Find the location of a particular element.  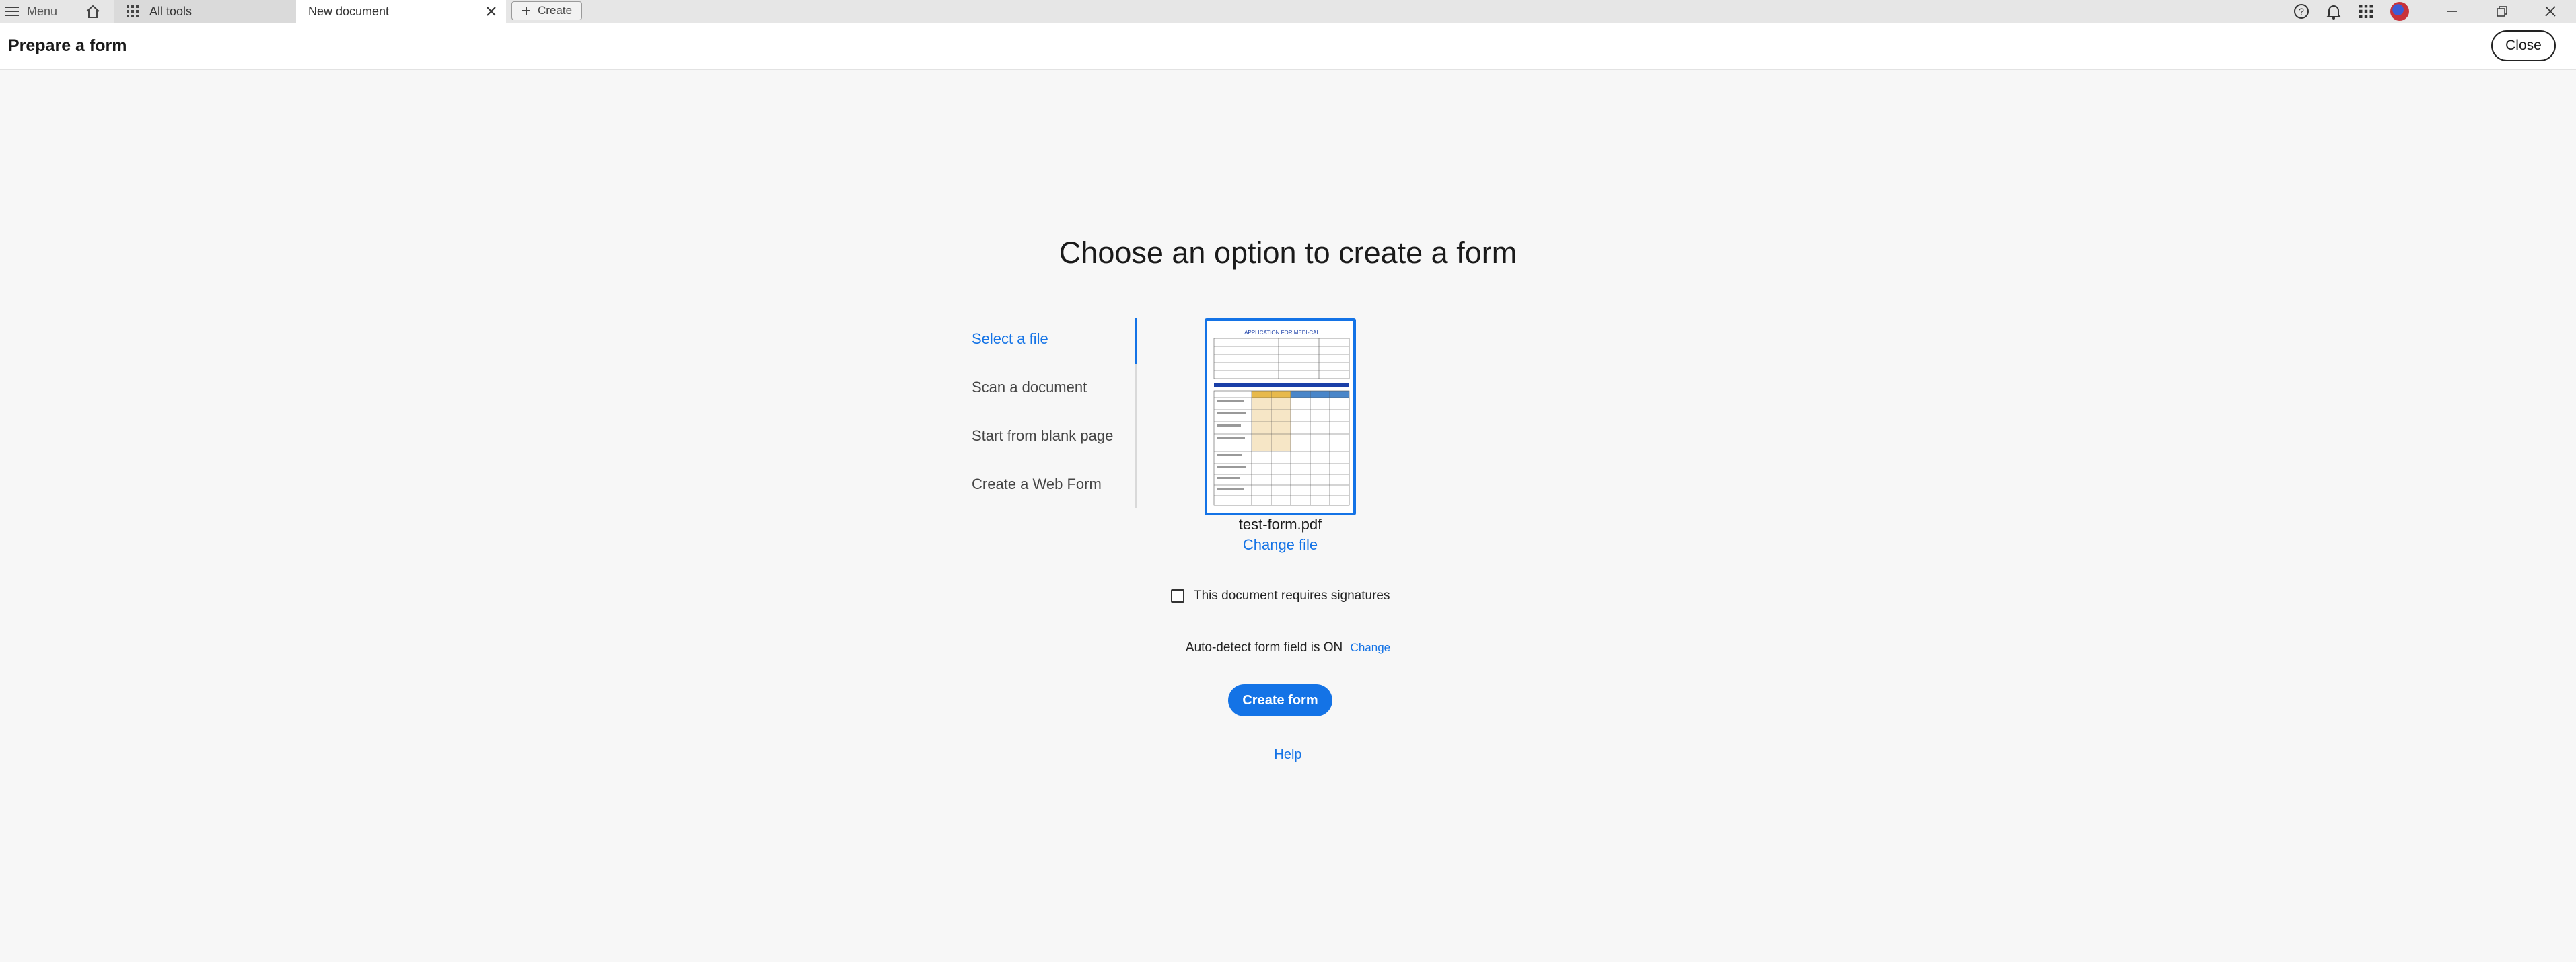

create-button: Create is located at coordinates (547, 10).